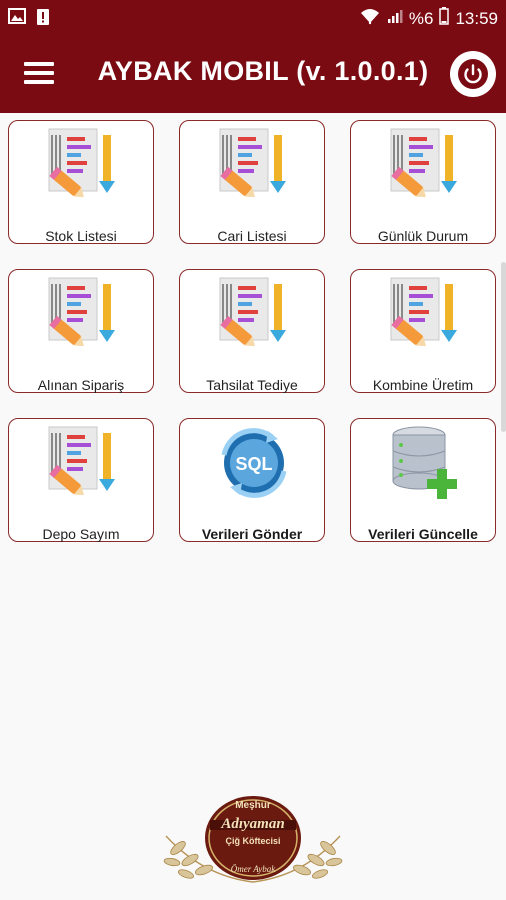  Describe the element at coordinates (252, 236) in the screenshot. I see `menu-tile-label: Cari Listesi` at that location.